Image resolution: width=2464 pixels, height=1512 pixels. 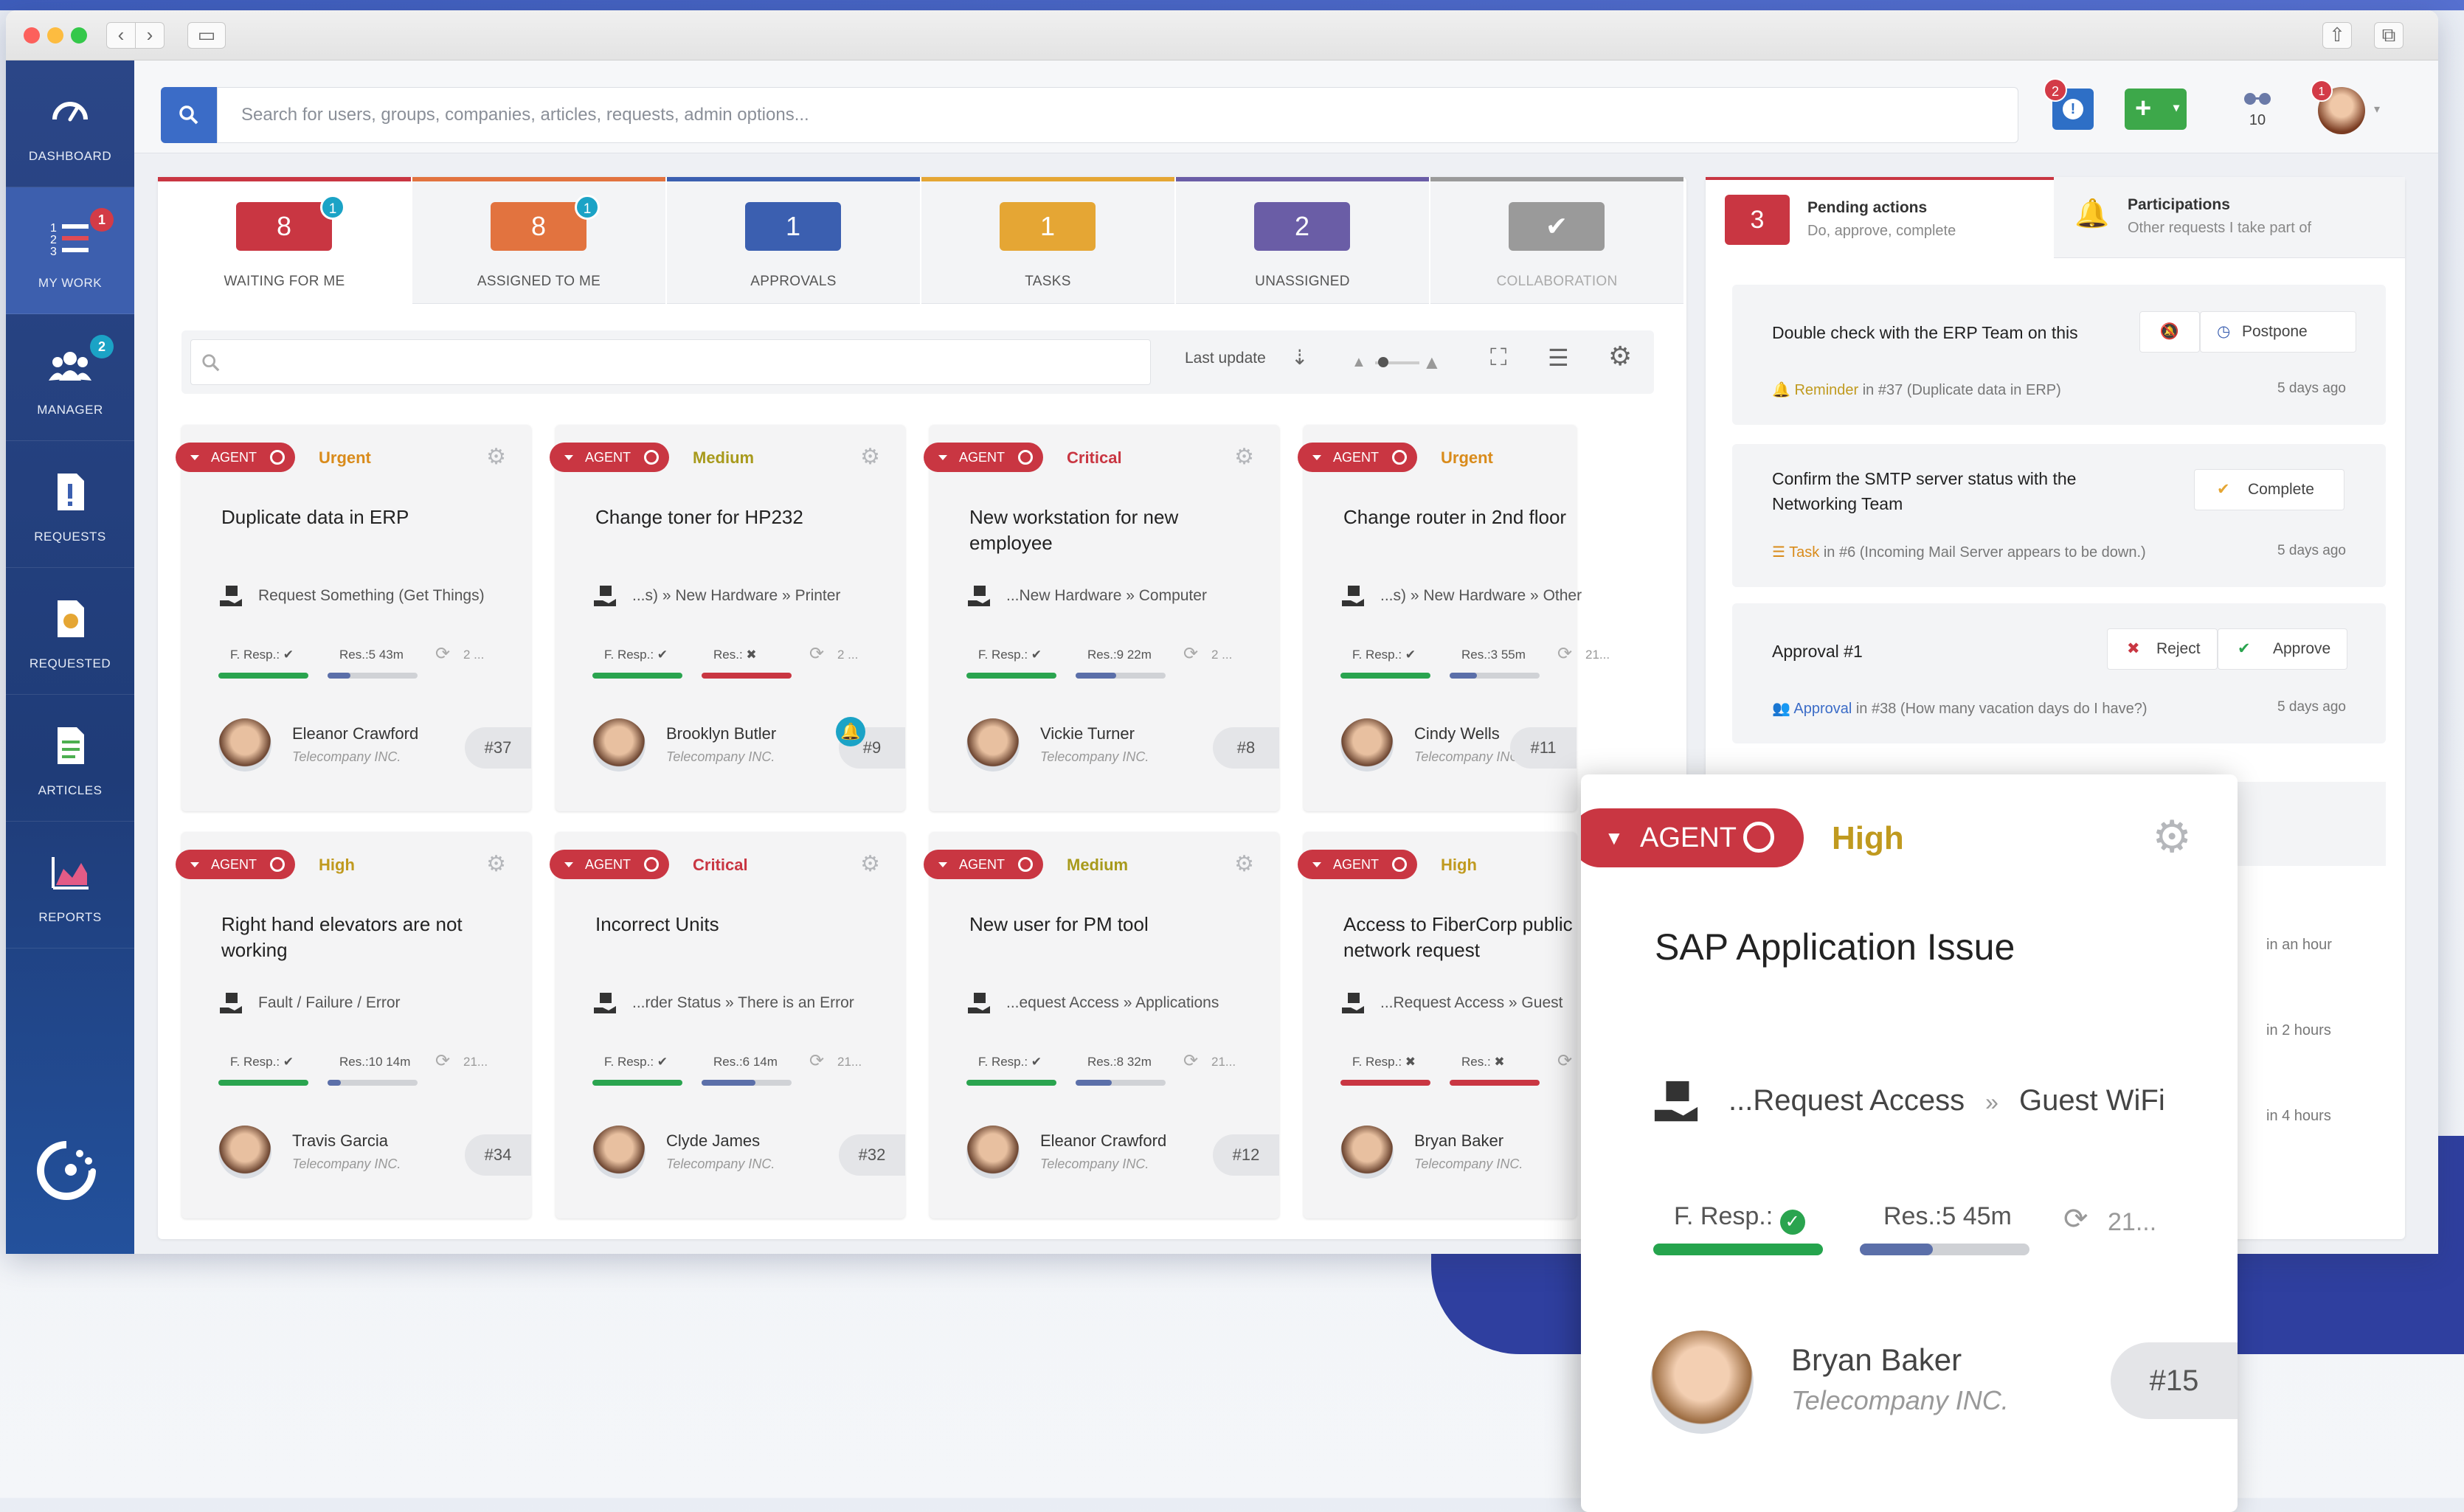 I want to click on mute-button: 🔕, so click(x=2169, y=332).